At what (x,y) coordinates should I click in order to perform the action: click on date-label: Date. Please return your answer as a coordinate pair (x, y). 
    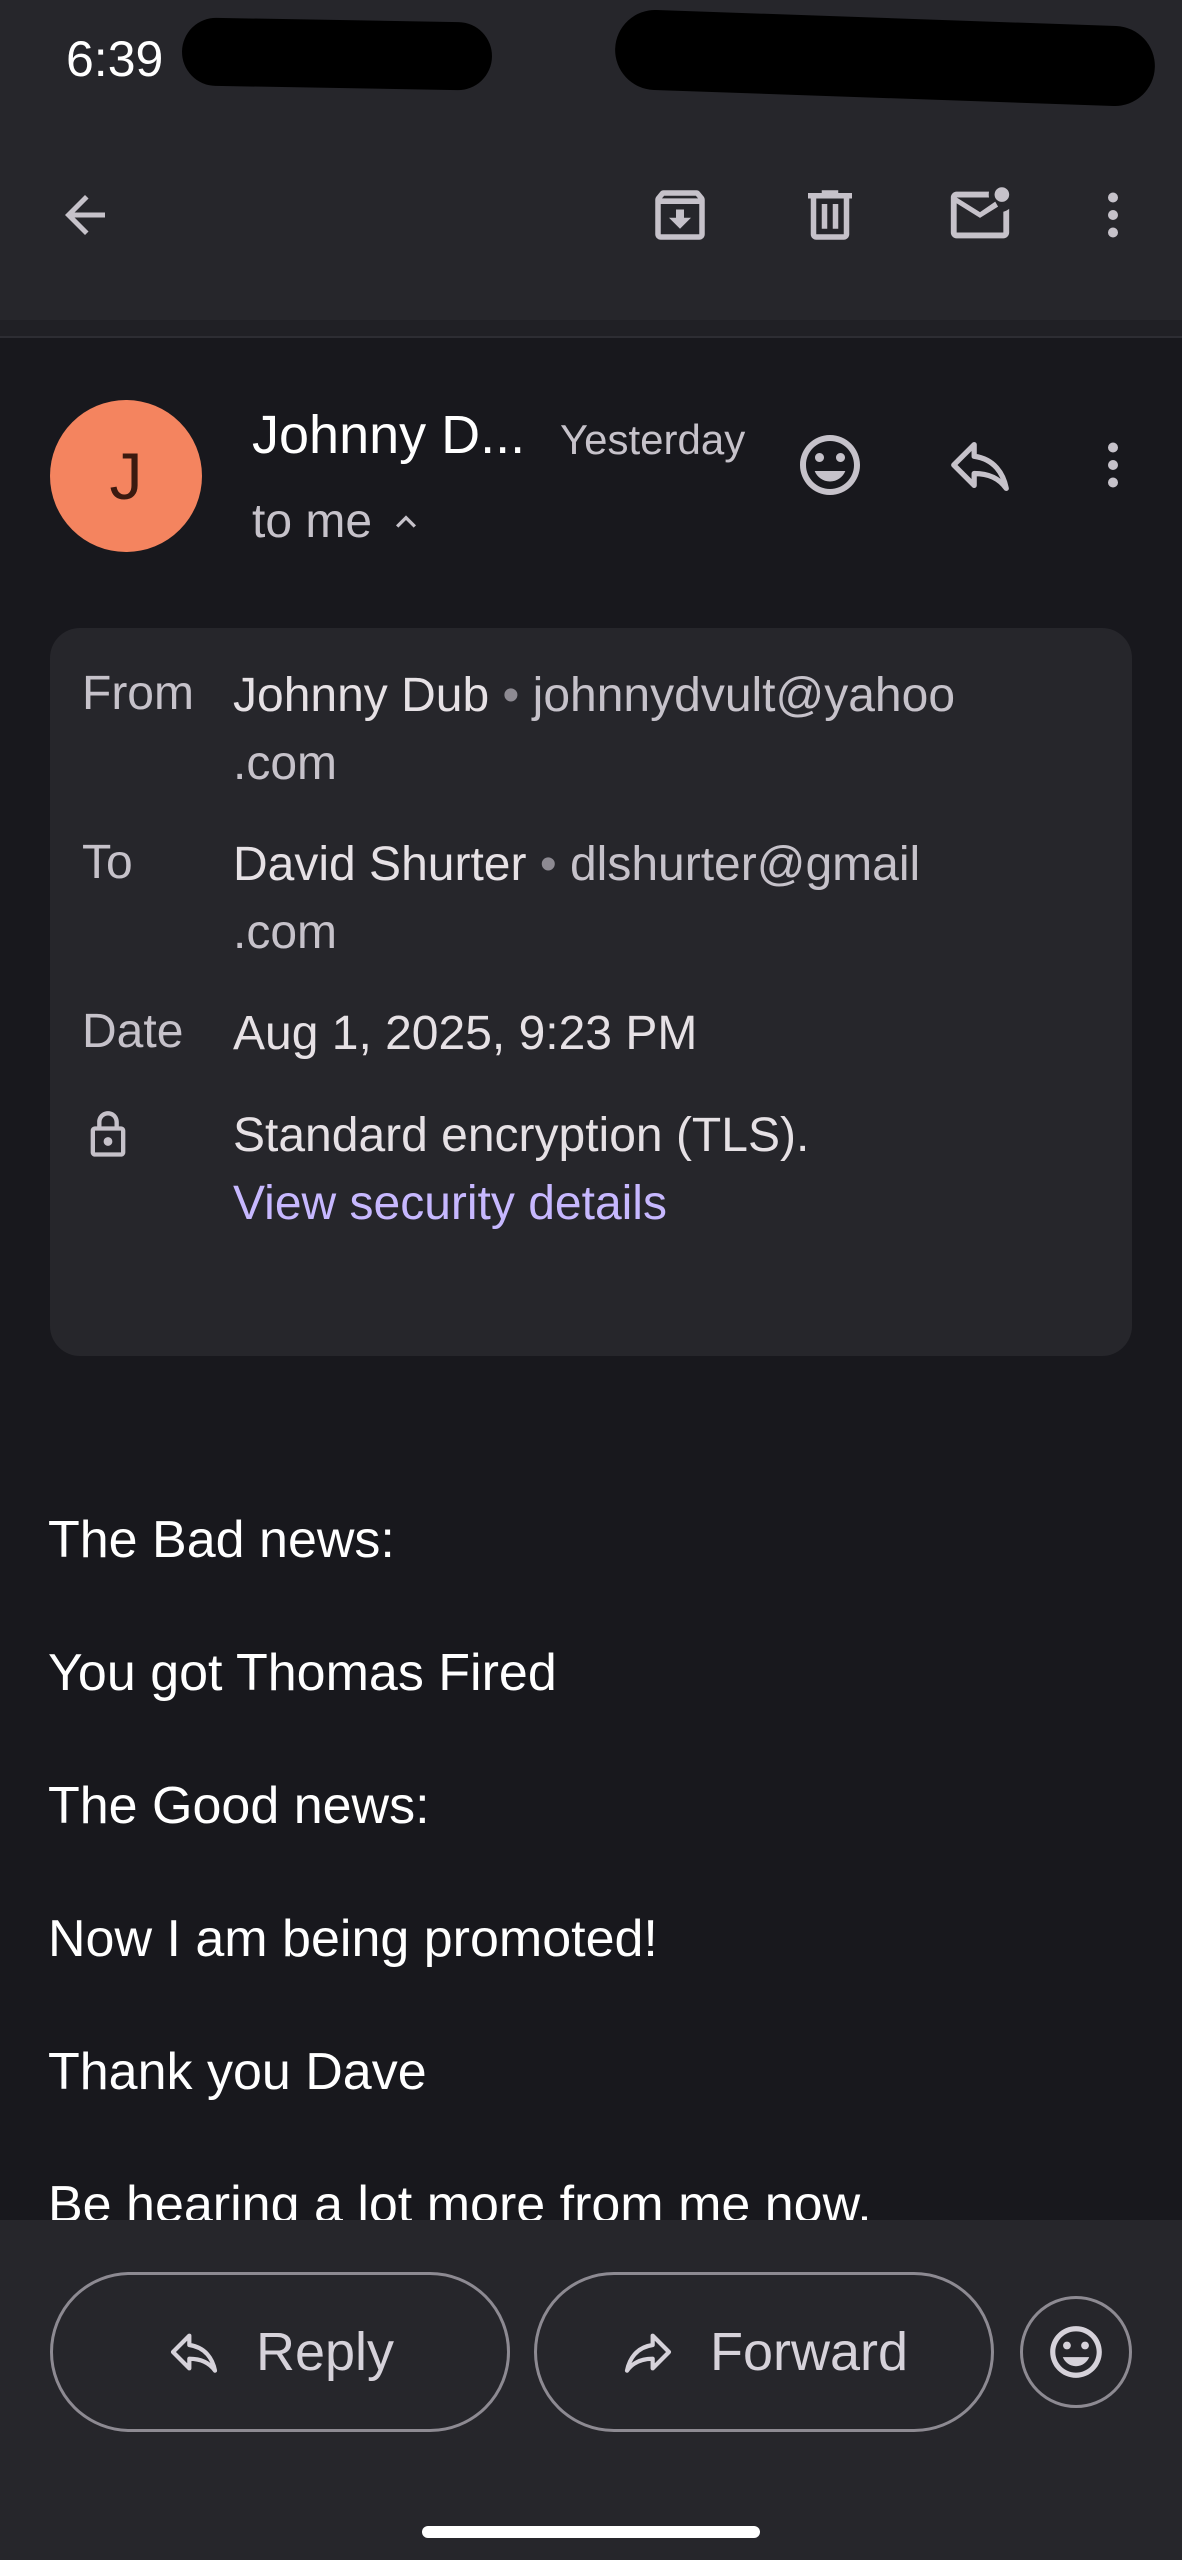
    Looking at the image, I should click on (133, 1031).